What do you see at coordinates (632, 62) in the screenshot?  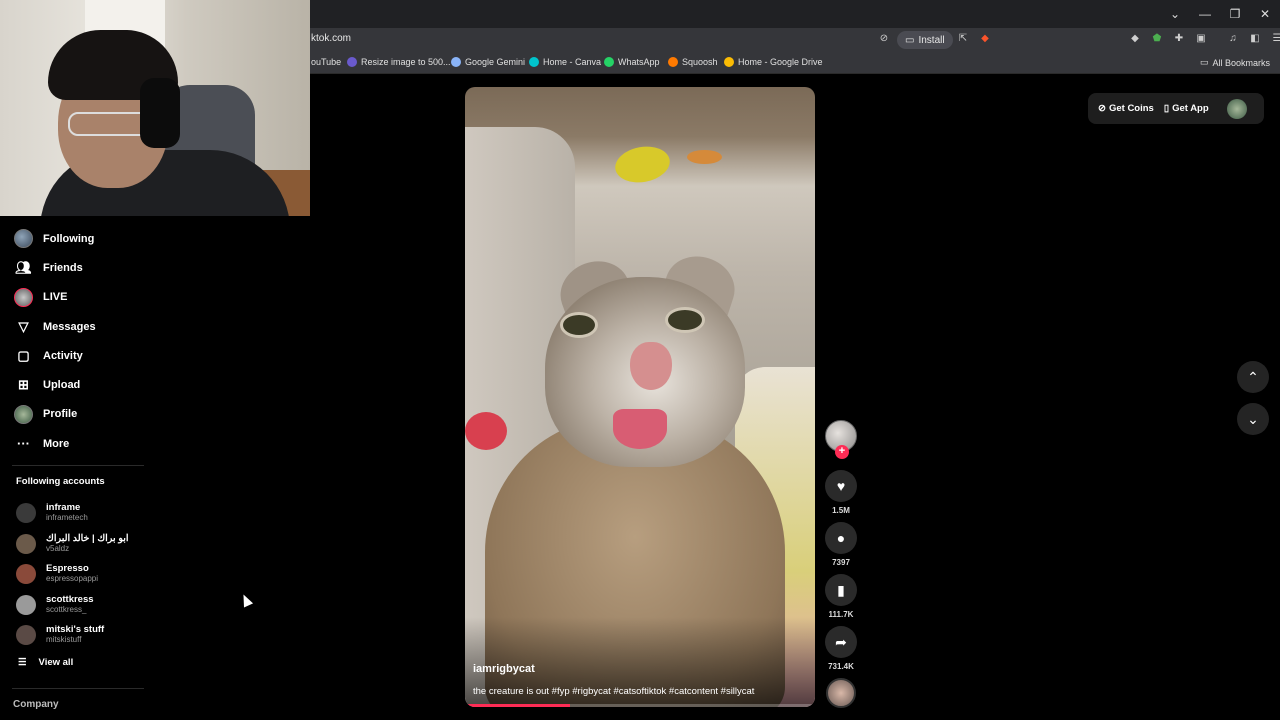 I see `bookmark-whatsapp: WhatsApp` at bounding box center [632, 62].